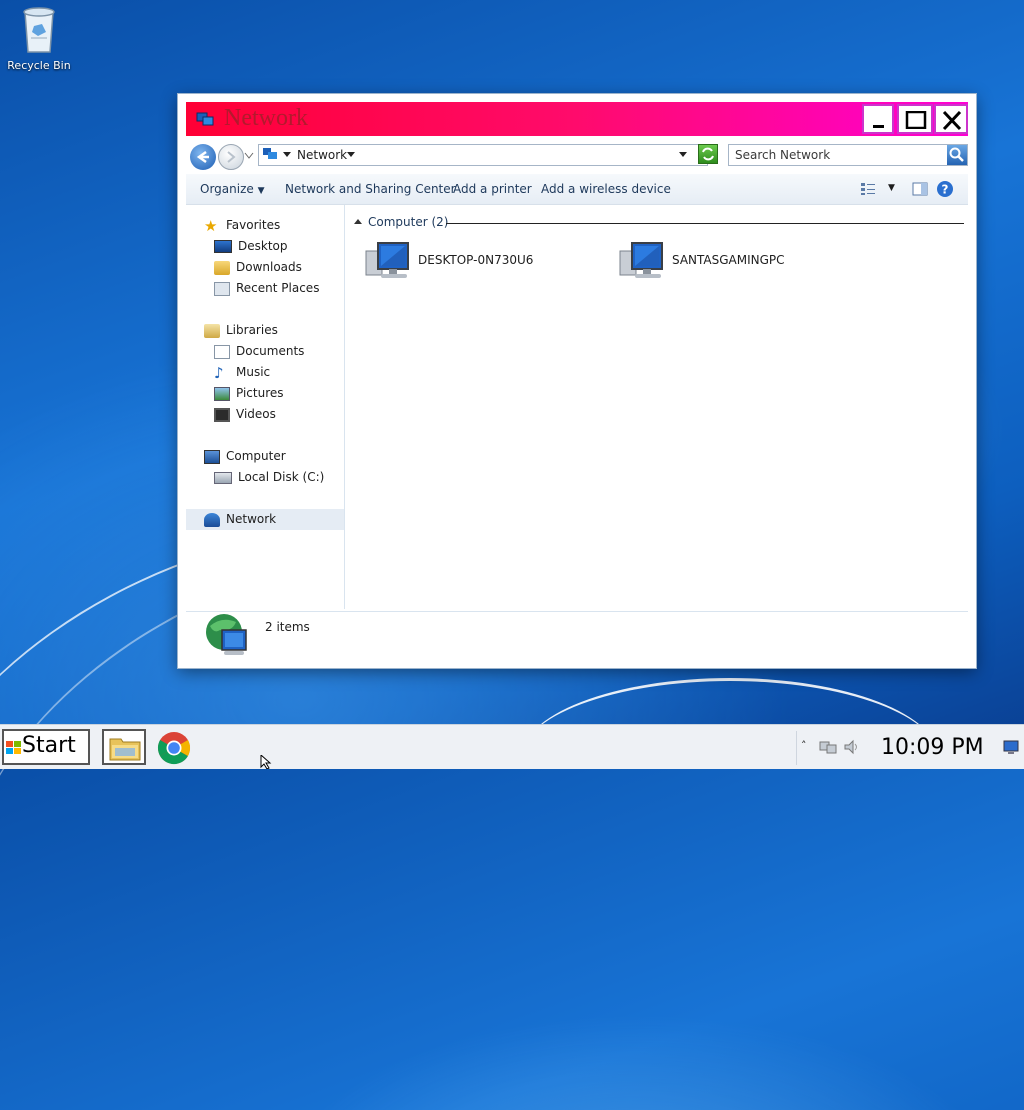 This screenshot has height=1110, width=1024. I want to click on nav-documents: Documents, so click(259, 351).